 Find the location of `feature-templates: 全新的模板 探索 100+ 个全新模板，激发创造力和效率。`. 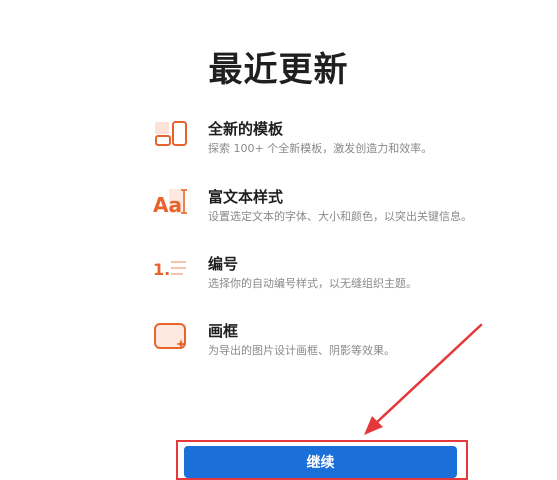

feature-templates: 全新的模板 探索 100+ 个全新模板，激发创造力和效率。 is located at coordinates (332, 140).